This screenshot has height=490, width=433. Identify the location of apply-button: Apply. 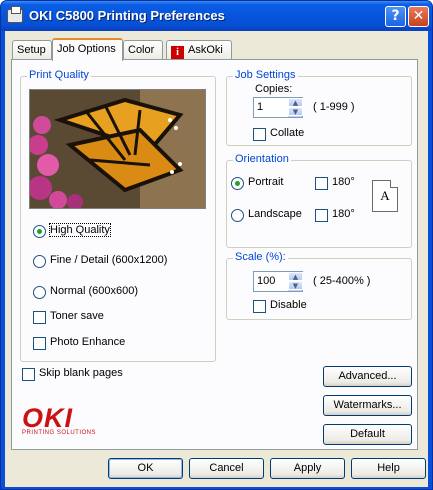
(307, 468).